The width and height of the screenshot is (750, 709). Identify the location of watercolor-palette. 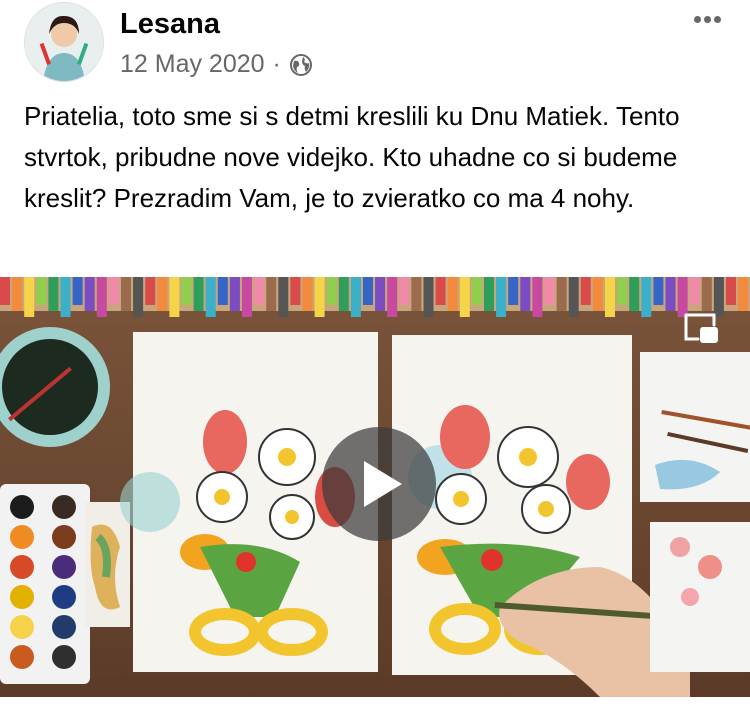
(45, 584).